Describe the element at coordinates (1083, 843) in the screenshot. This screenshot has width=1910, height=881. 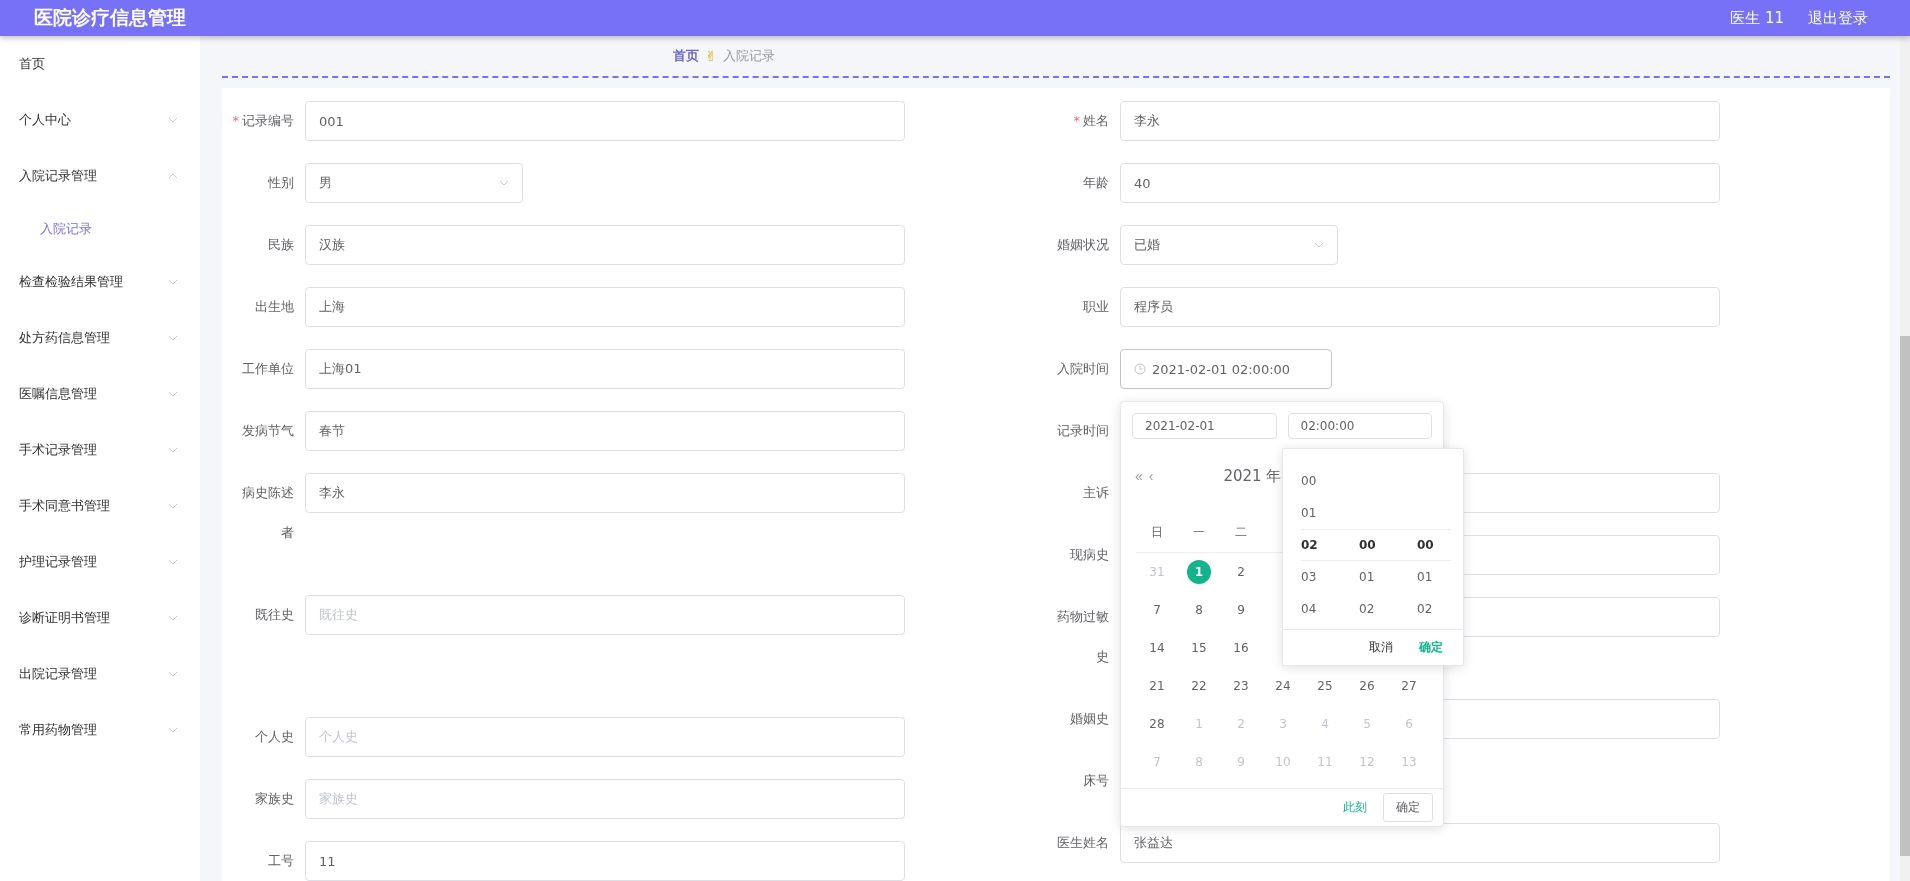
I see `field-label: 医生姓名` at that location.